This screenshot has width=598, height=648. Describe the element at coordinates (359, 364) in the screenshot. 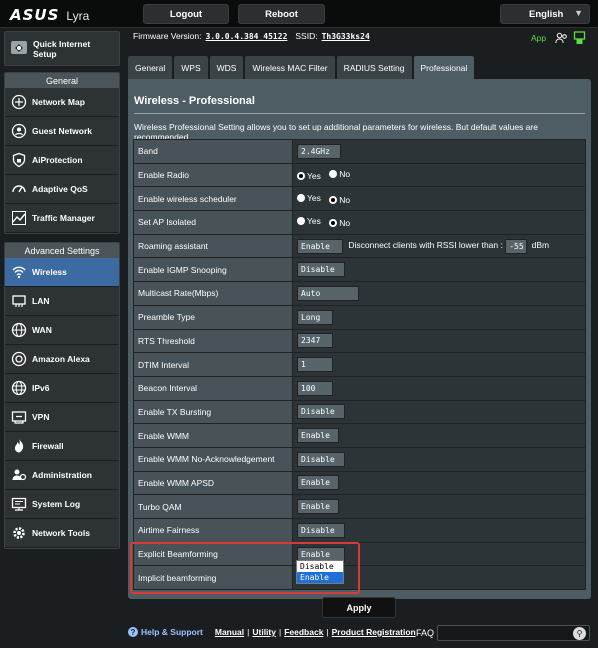

I see `row-dtim-interval: DTIM Interval 1` at that location.